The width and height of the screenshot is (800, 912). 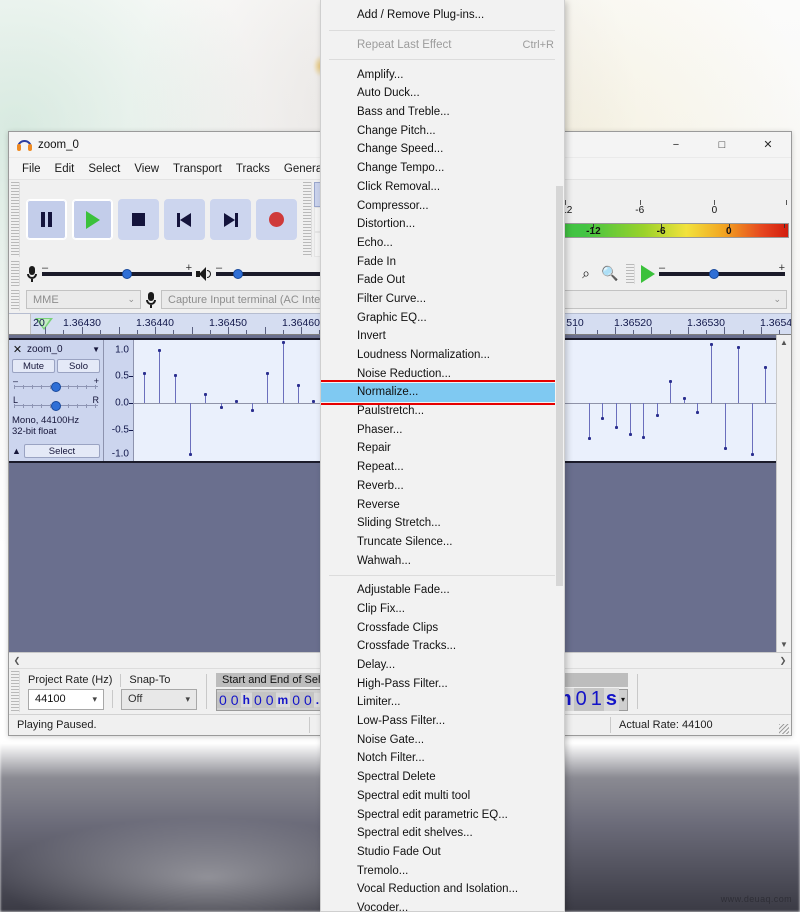 I want to click on menu-file: File, so click(x=31, y=169).